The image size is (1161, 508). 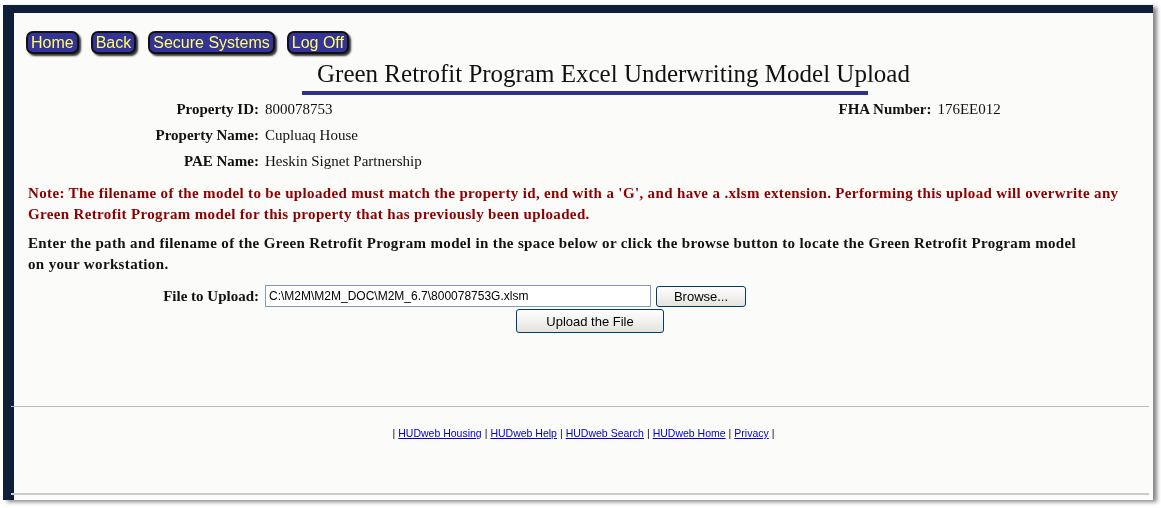 What do you see at coordinates (689, 433) in the screenshot?
I see `footer-link: HUDweb Home` at bounding box center [689, 433].